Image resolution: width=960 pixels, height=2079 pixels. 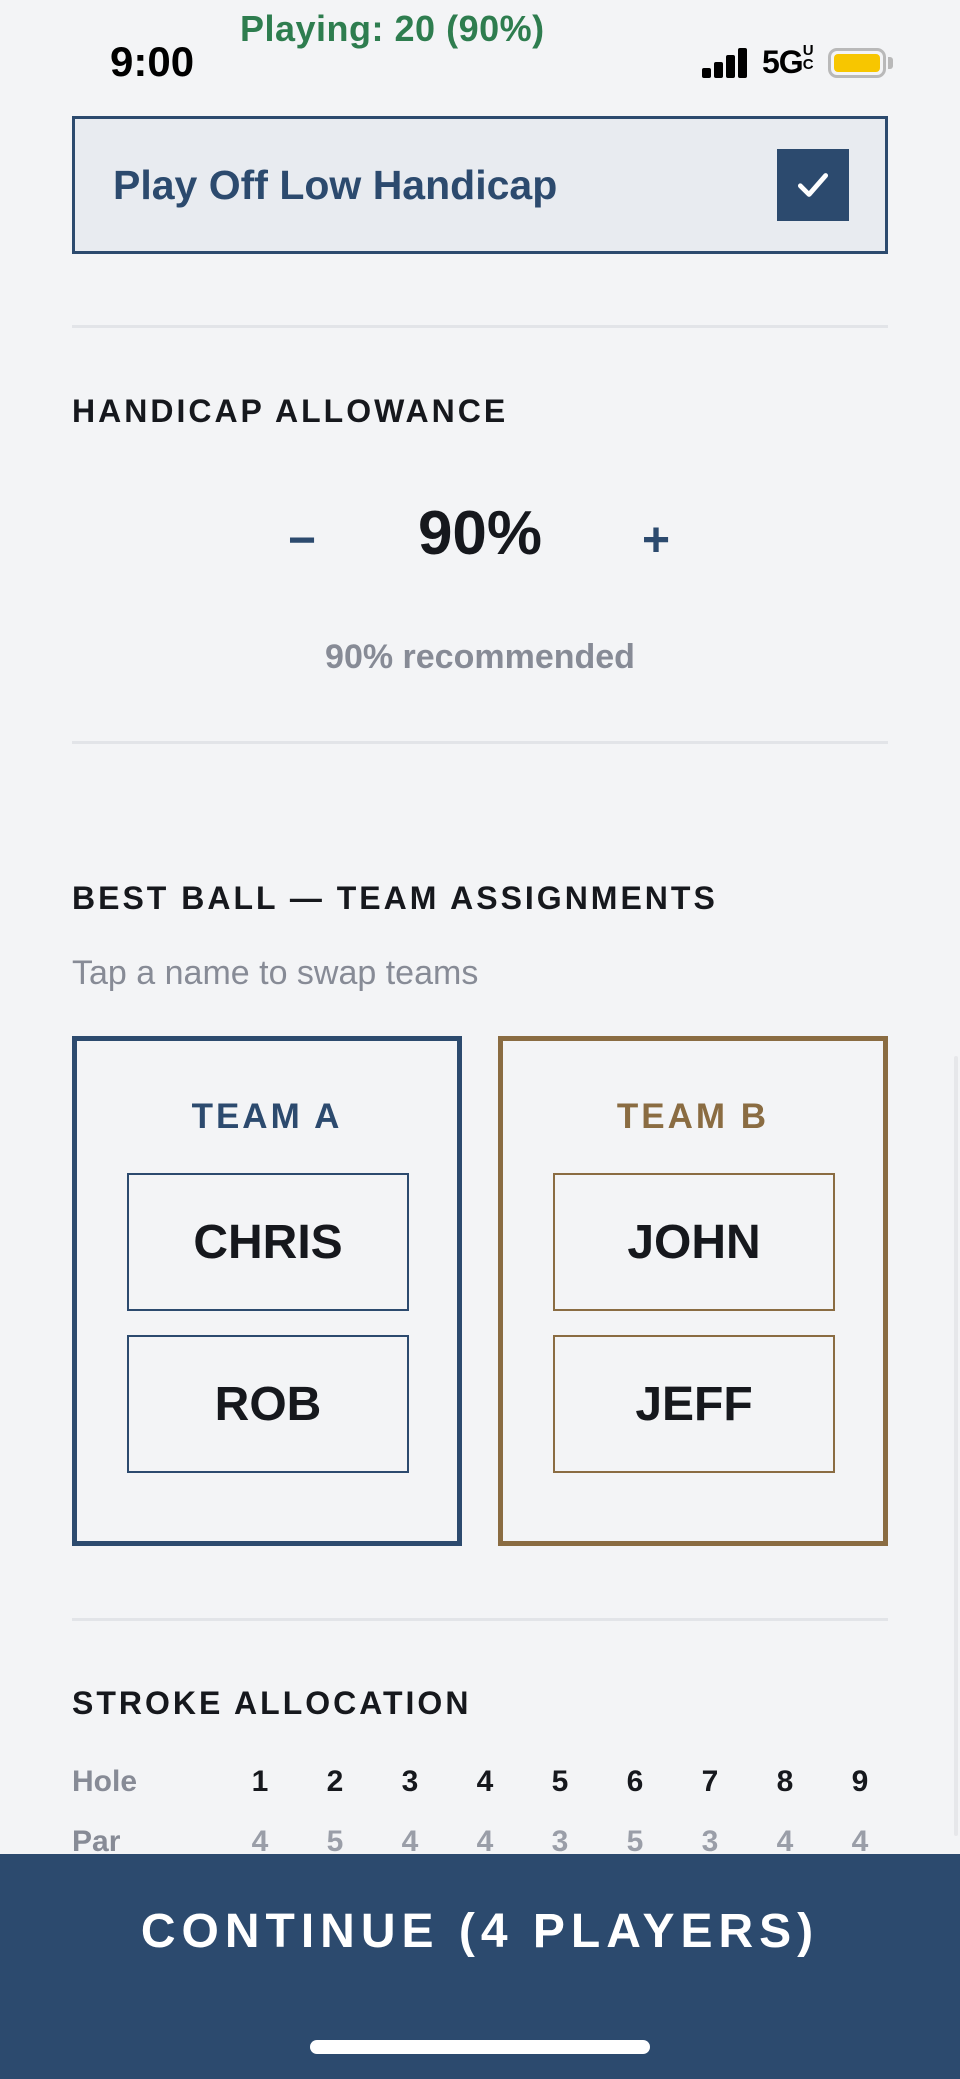 What do you see at coordinates (785, 1781) in the screenshot?
I see `hole-cell: 8` at bounding box center [785, 1781].